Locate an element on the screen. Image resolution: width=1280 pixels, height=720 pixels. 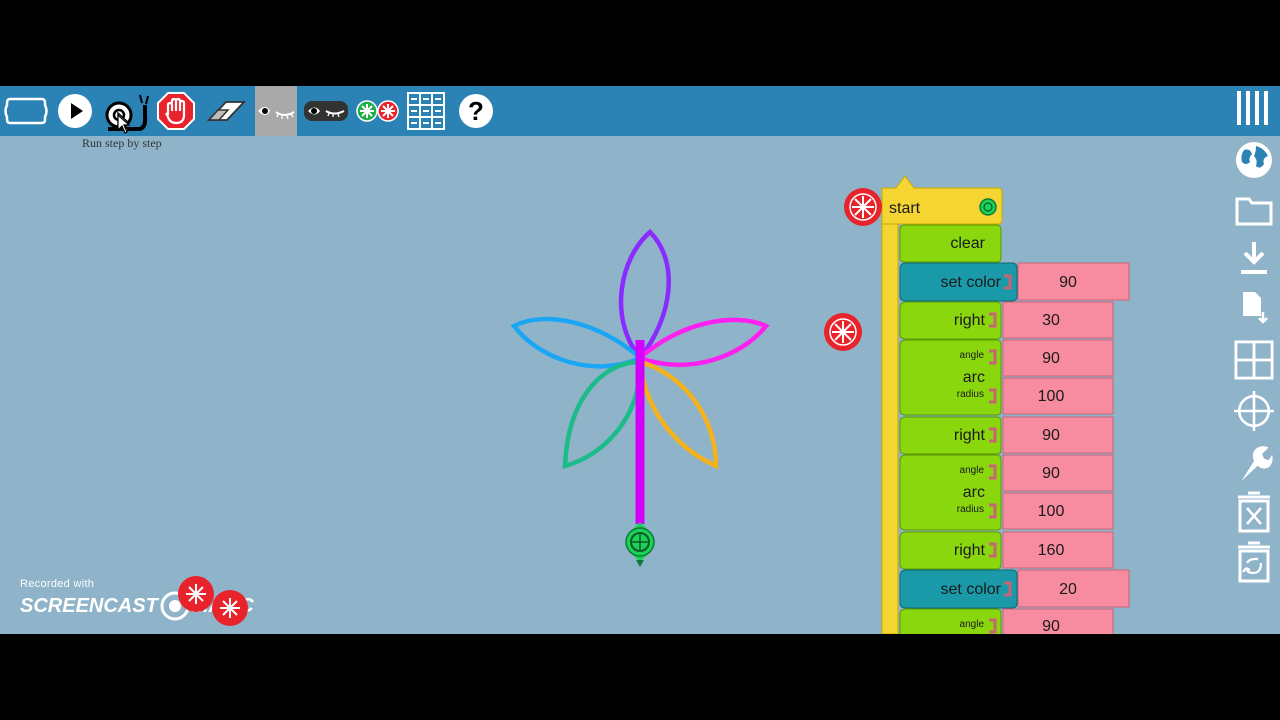
mouse-cursor-icon is located at coordinates (124, 124).